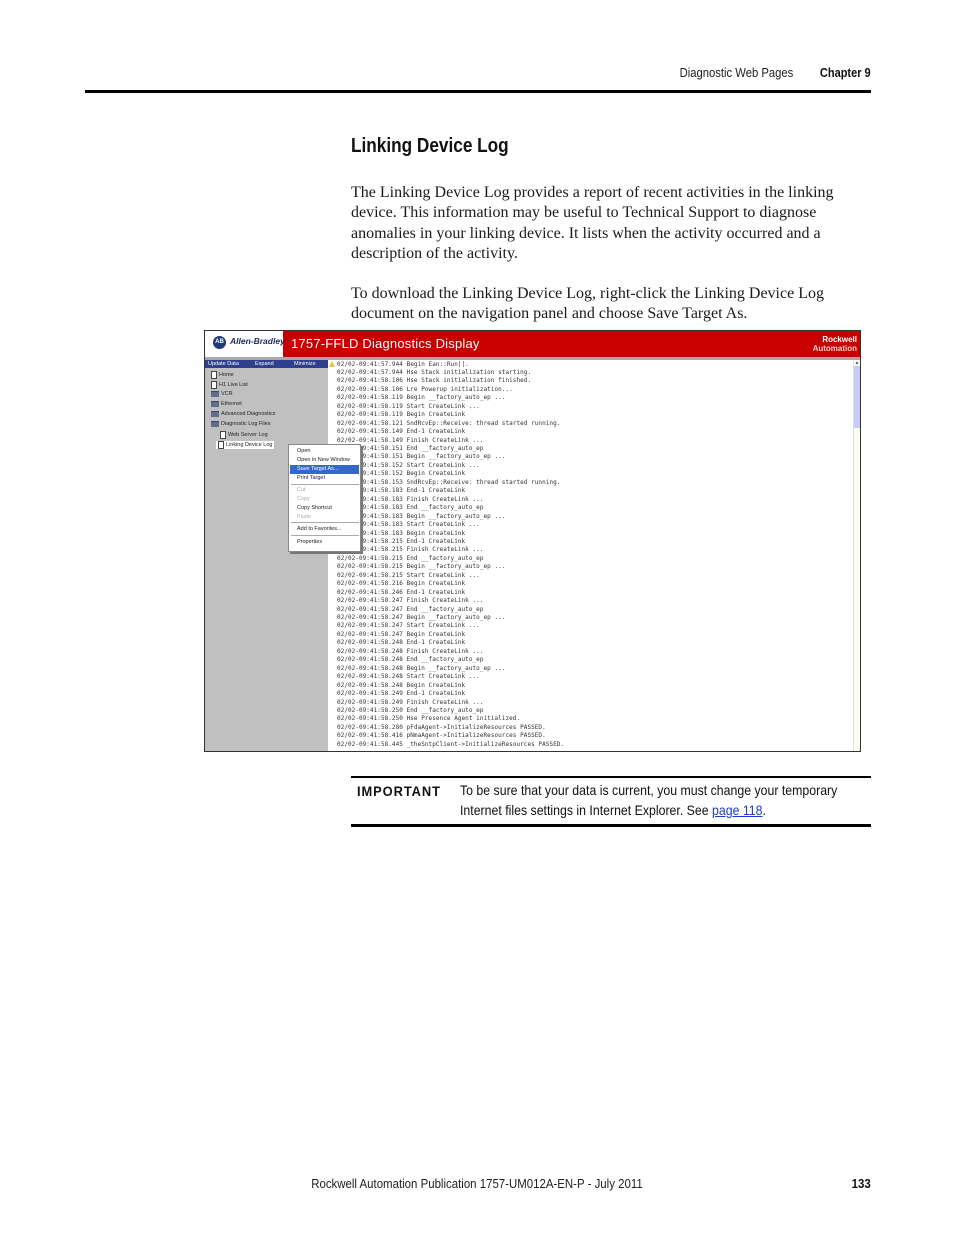  I want to click on log-line: 02/02-09:41:58.247 End __factory_auto_ep, so click(410, 609).